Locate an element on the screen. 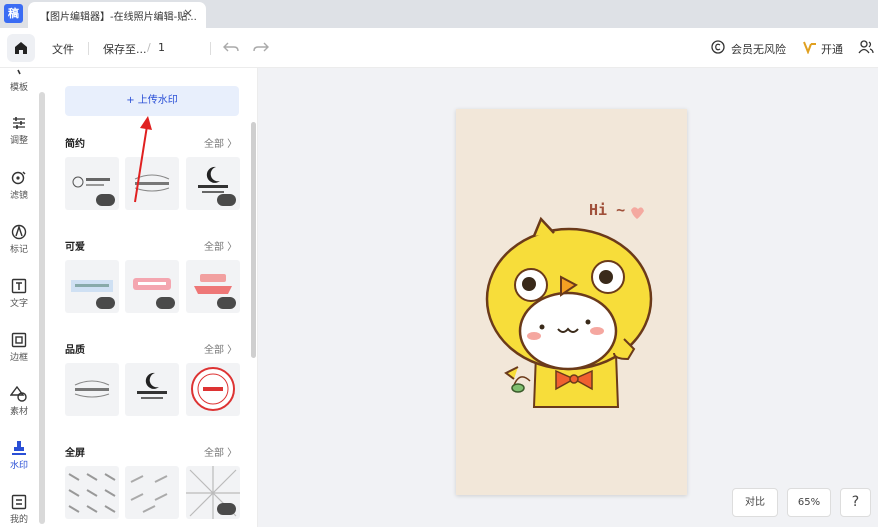  rail-item-mine: 我的 is located at coordinates (19, 509).